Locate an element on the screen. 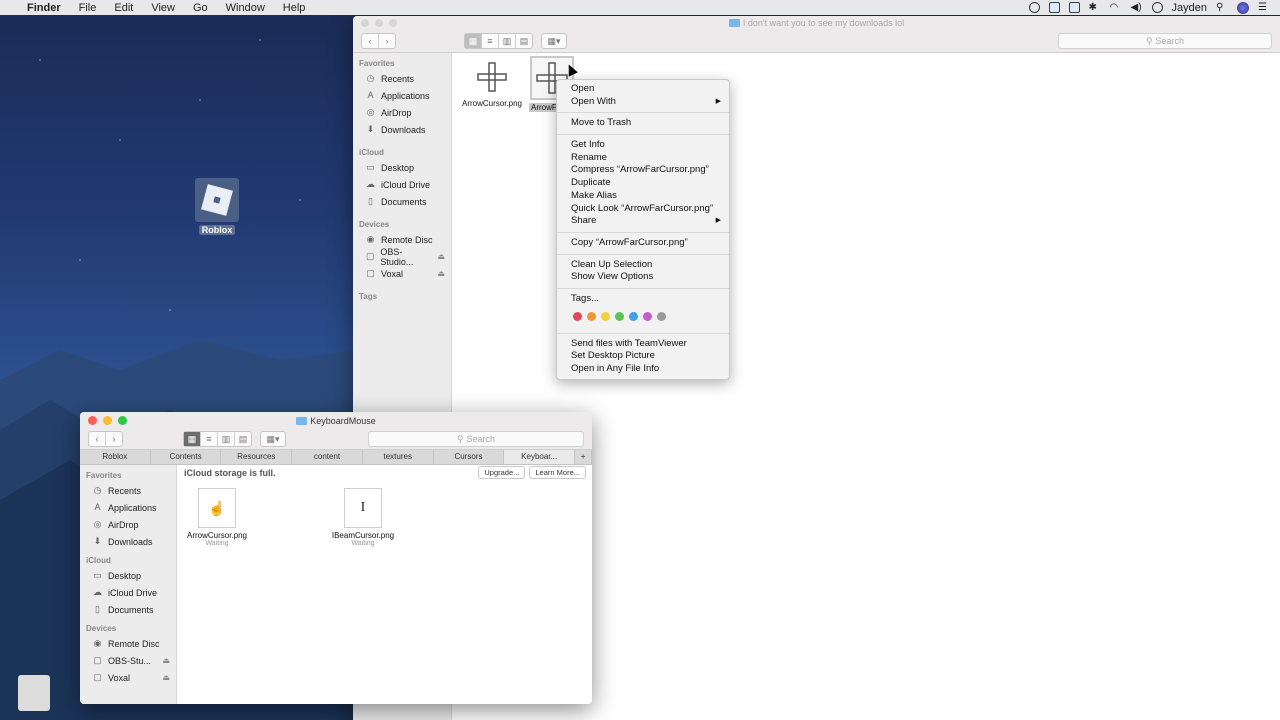 The width and height of the screenshot is (1280, 720). menu-item-compress: Compress “ArrowFarCursor.png” is located at coordinates (643, 170).